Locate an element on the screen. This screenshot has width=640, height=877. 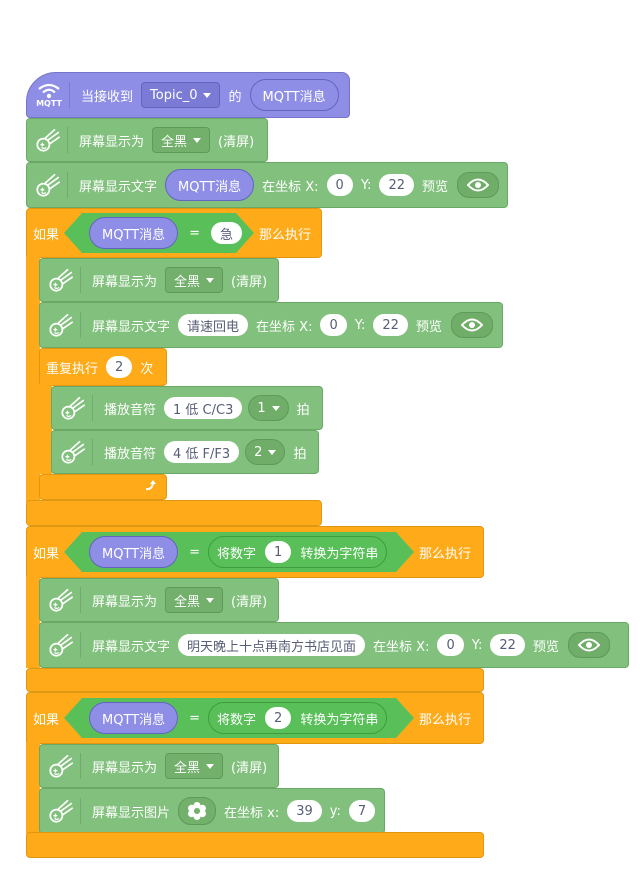
mqtt-event-hat-block: MQTT 当接收到 Topic_0 的 MQTT消息 is located at coordinates (188, 95).